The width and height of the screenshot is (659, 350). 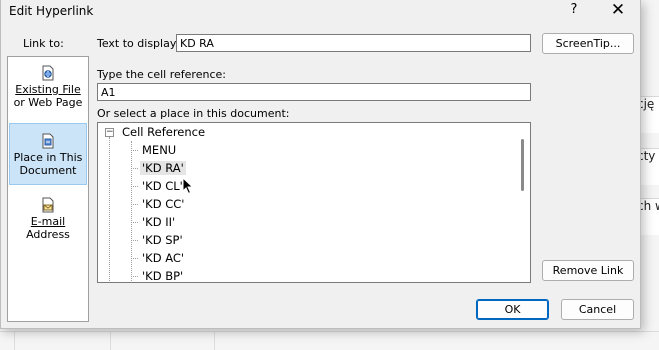 What do you see at coordinates (188, 186) in the screenshot?
I see `mouse-pointer-icon` at bounding box center [188, 186].